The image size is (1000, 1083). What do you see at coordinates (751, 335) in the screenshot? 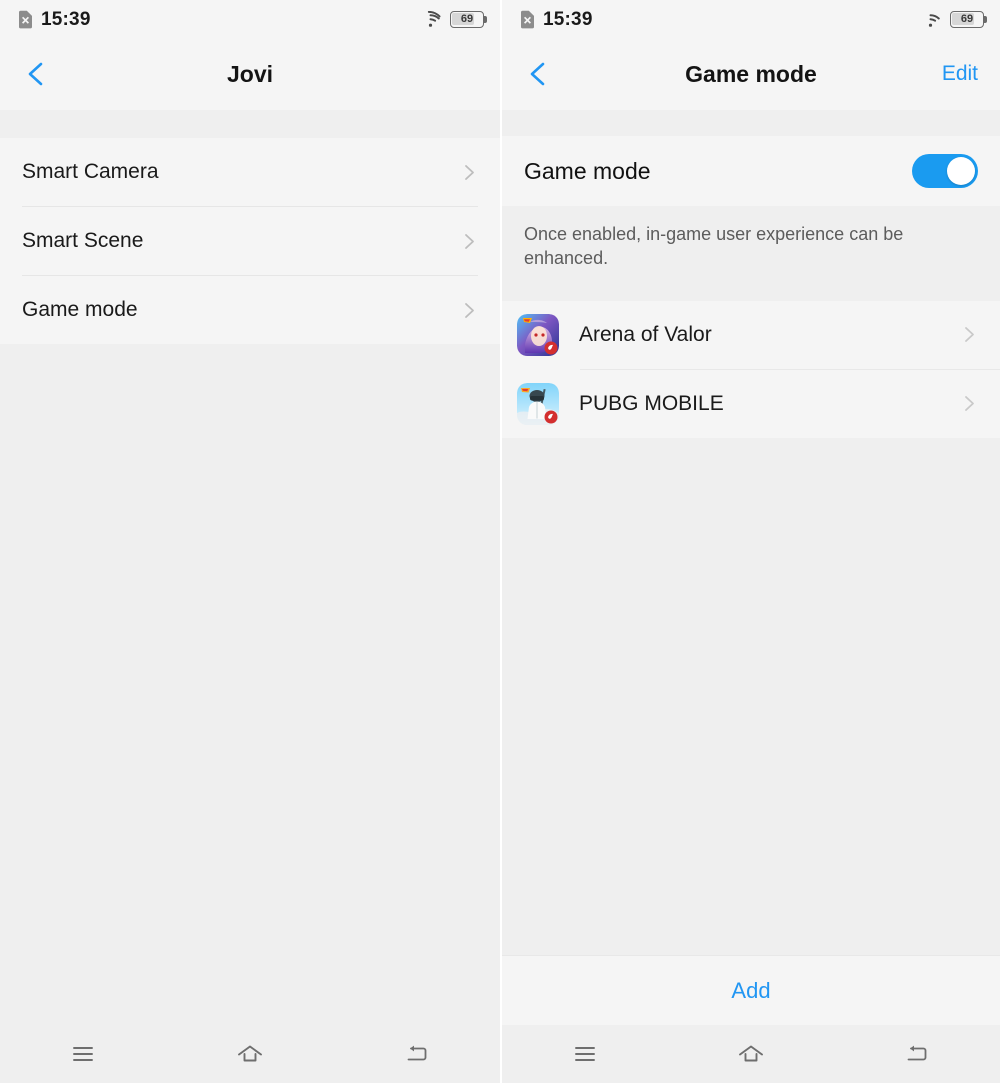
I see `list-item: Arena of Valor` at bounding box center [751, 335].